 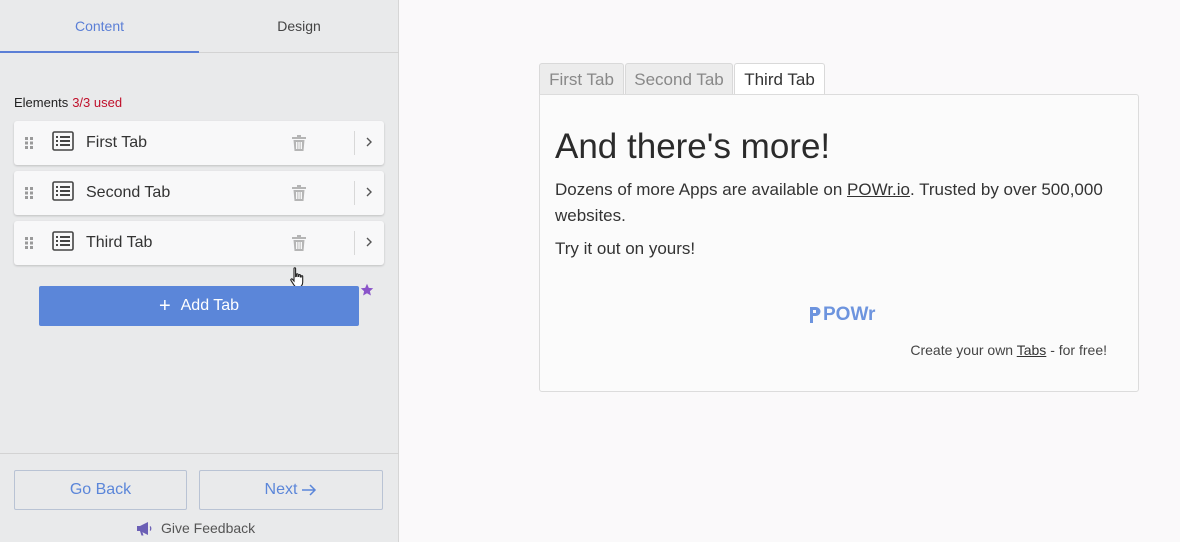 What do you see at coordinates (99, 26) in the screenshot?
I see `tab-content: Content` at bounding box center [99, 26].